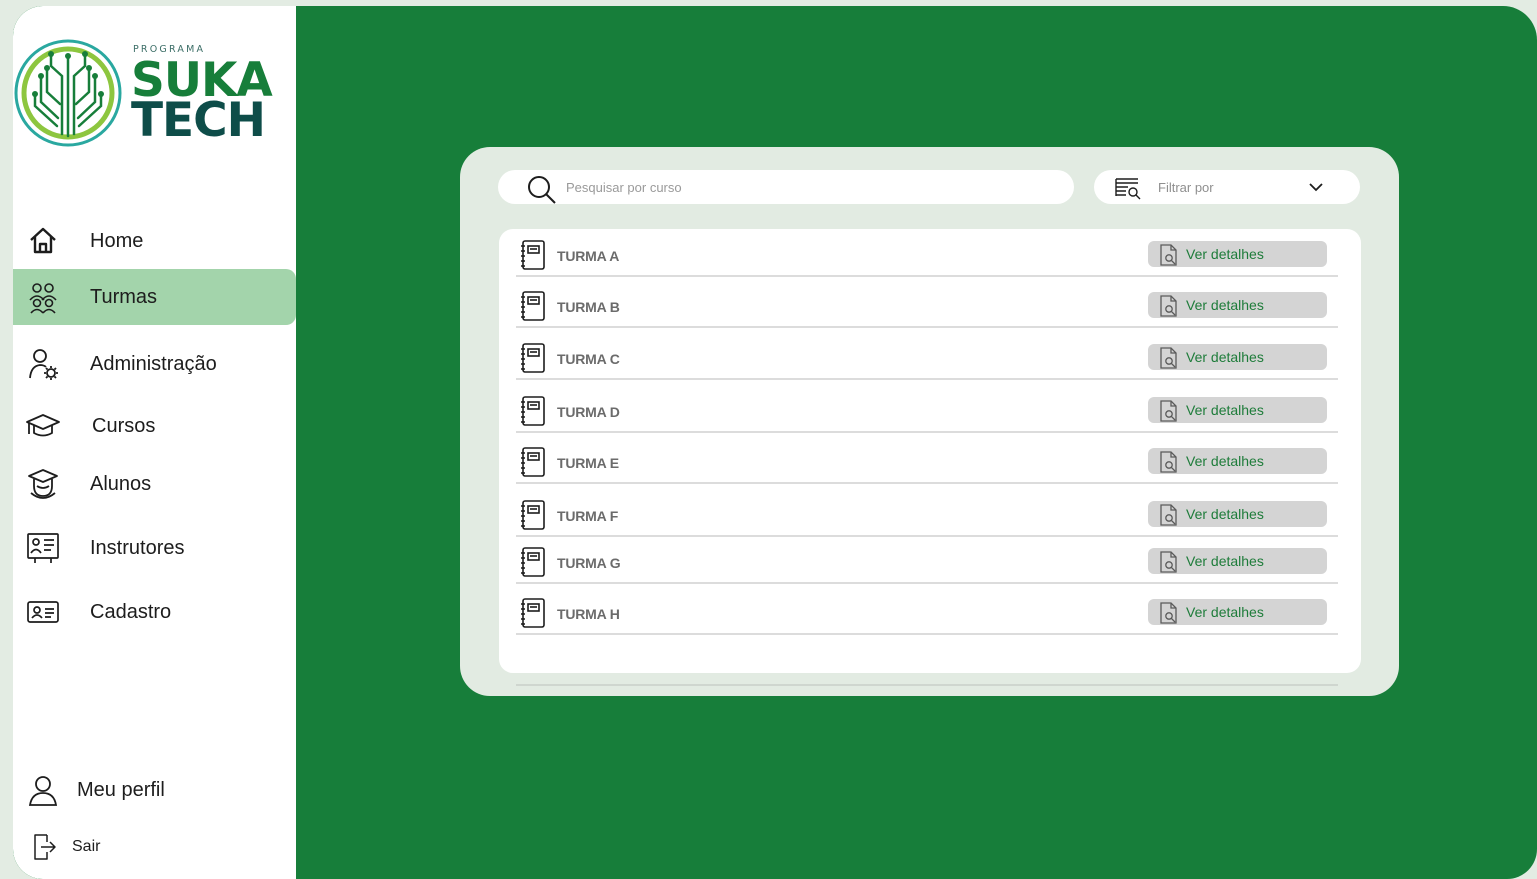  I want to click on sidebar-item-cadastro: Cadastro, so click(154, 612).